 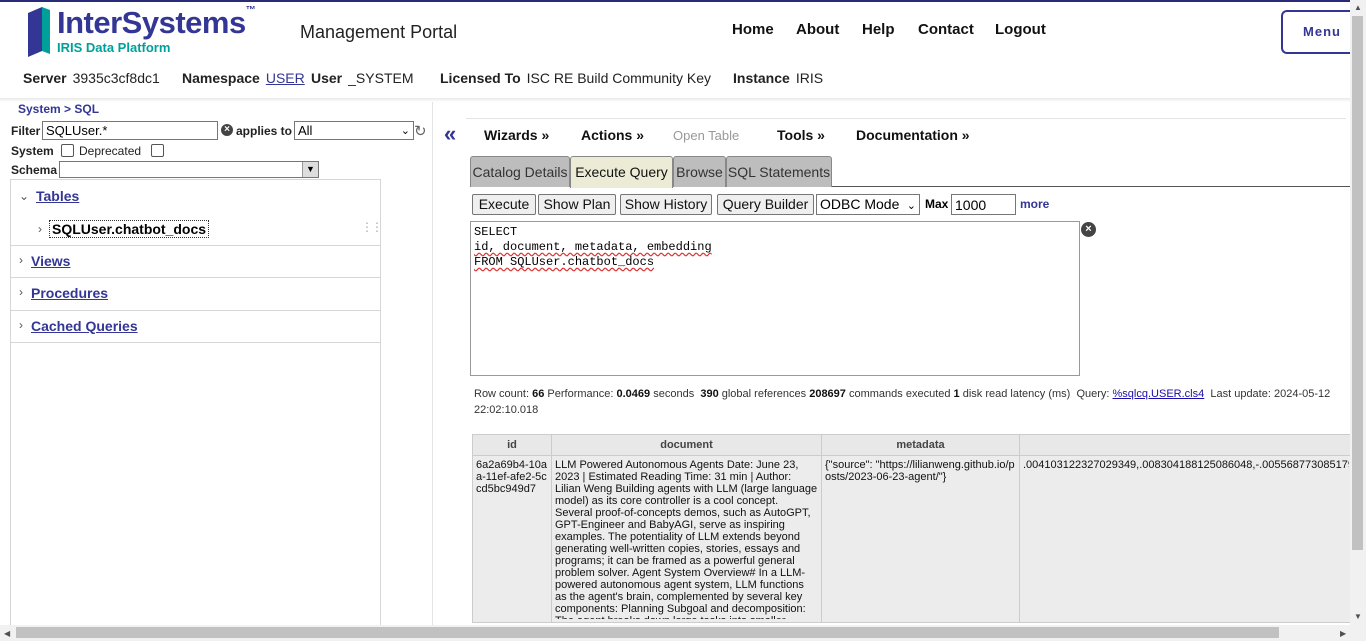 What do you see at coordinates (666, 204) in the screenshot?
I see `show-history-button: Show History` at bounding box center [666, 204].